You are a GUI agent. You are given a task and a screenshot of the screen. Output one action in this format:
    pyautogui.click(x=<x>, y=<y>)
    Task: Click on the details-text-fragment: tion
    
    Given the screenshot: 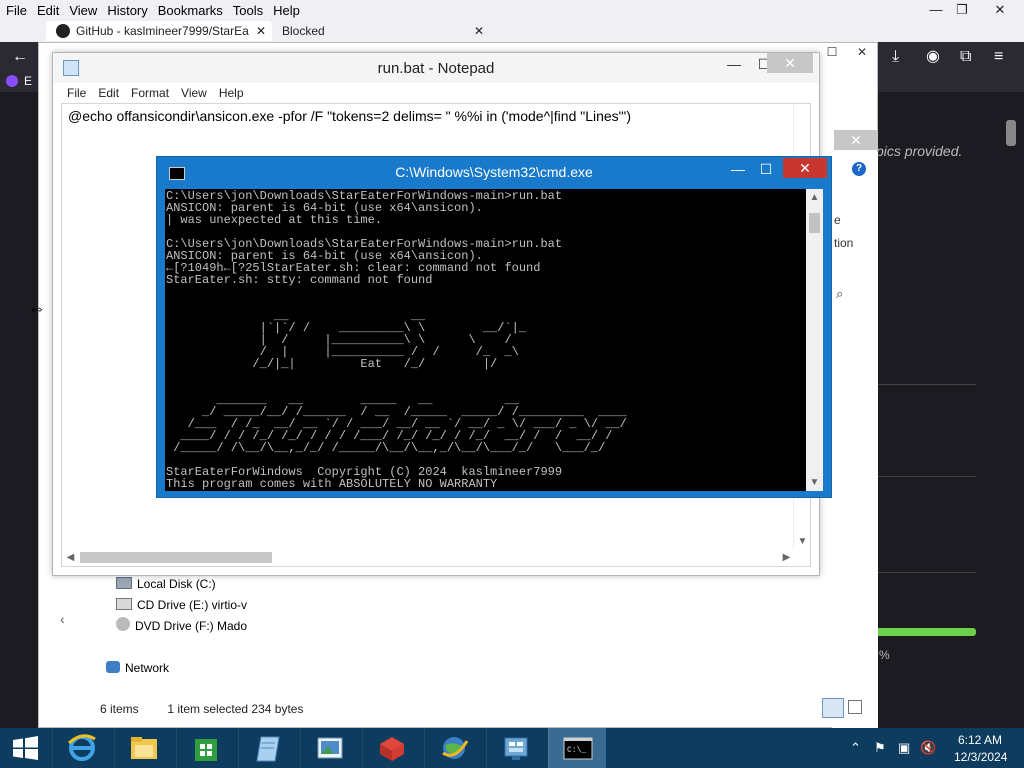 What is the action you would take?
    pyautogui.click(x=844, y=243)
    